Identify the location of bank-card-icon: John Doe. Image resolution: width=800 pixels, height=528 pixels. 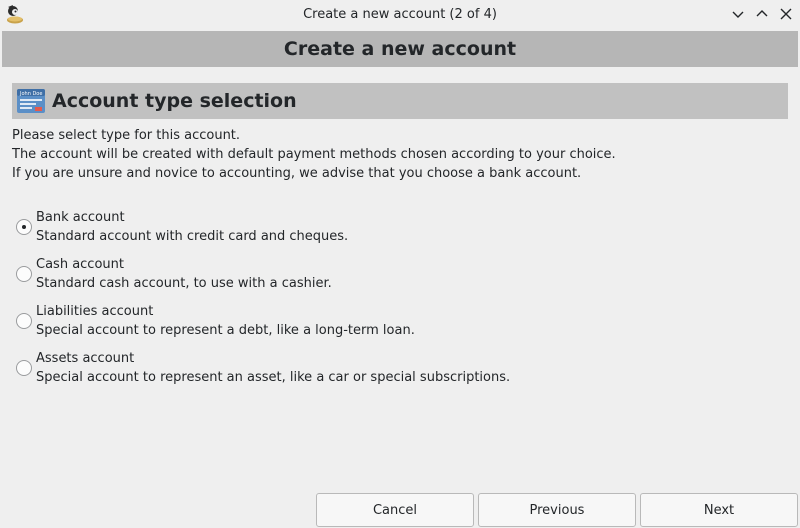
(31, 101).